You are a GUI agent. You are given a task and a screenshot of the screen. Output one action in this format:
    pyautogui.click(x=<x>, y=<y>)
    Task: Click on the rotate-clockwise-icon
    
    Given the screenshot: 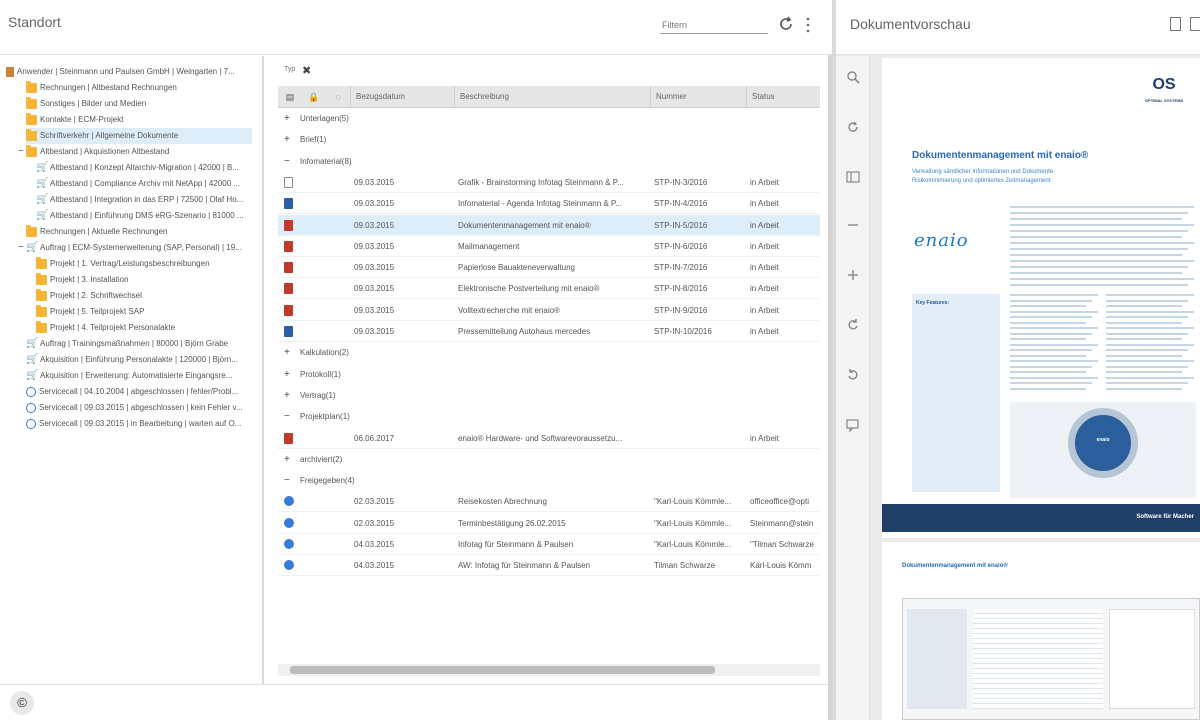 What is the action you would take?
    pyautogui.click(x=853, y=327)
    